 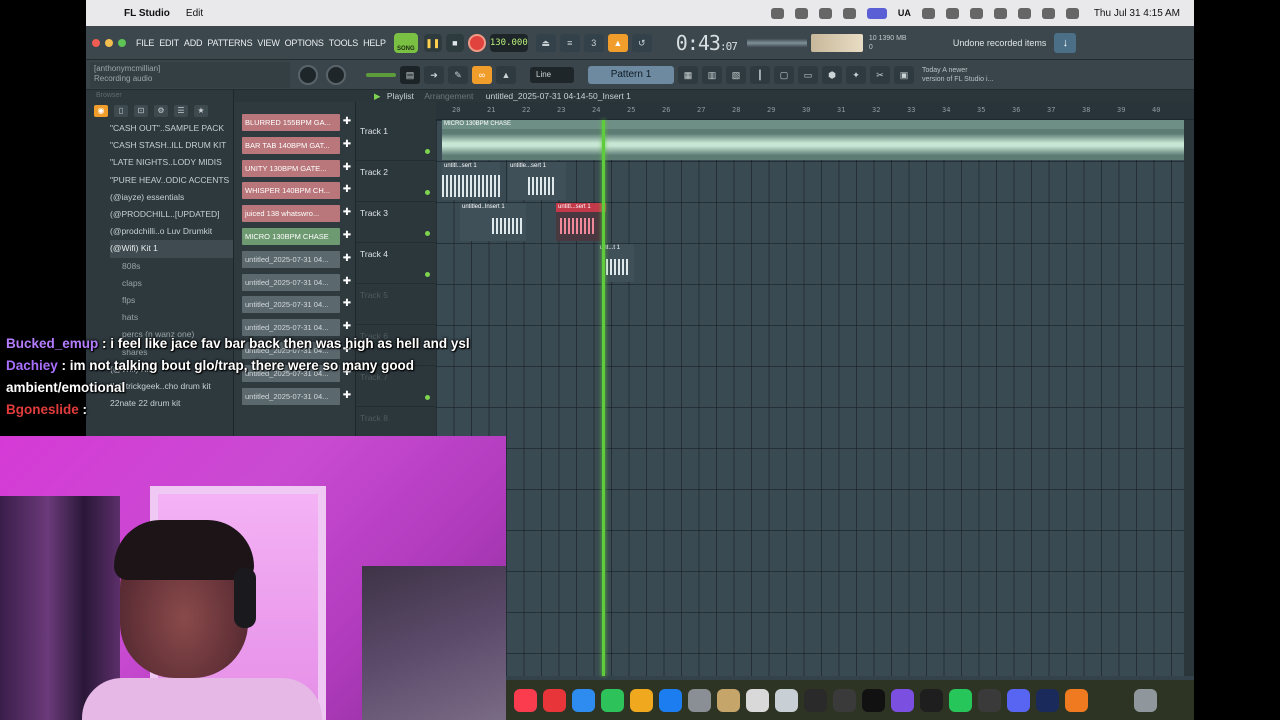 What do you see at coordinates (145, 43) in the screenshot?
I see `menu-file: FILE` at bounding box center [145, 43].